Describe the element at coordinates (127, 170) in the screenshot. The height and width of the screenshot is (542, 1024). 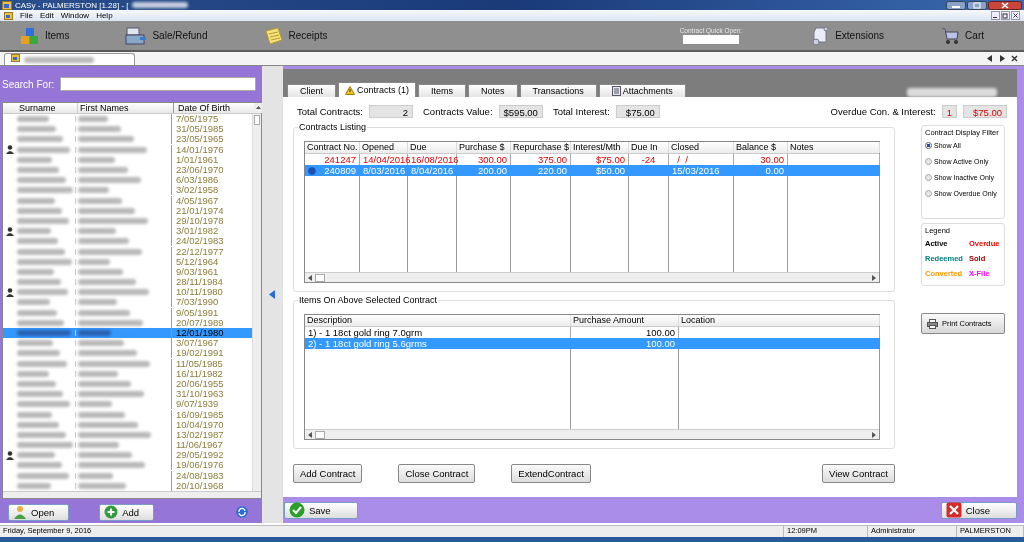
I see `list-row: 23/06/1970` at that location.